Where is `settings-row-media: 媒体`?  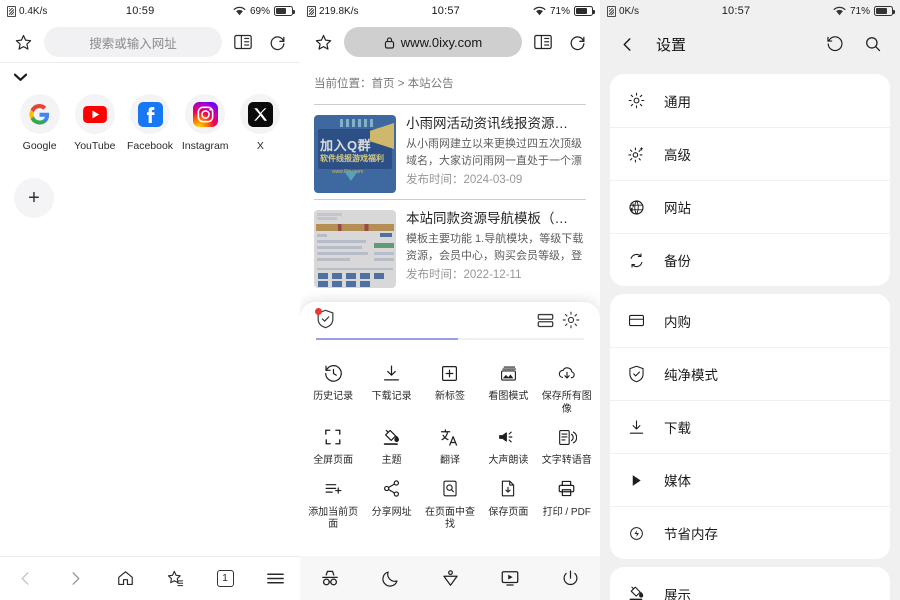 settings-row-media: 媒体 is located at coordinates (750, 479).